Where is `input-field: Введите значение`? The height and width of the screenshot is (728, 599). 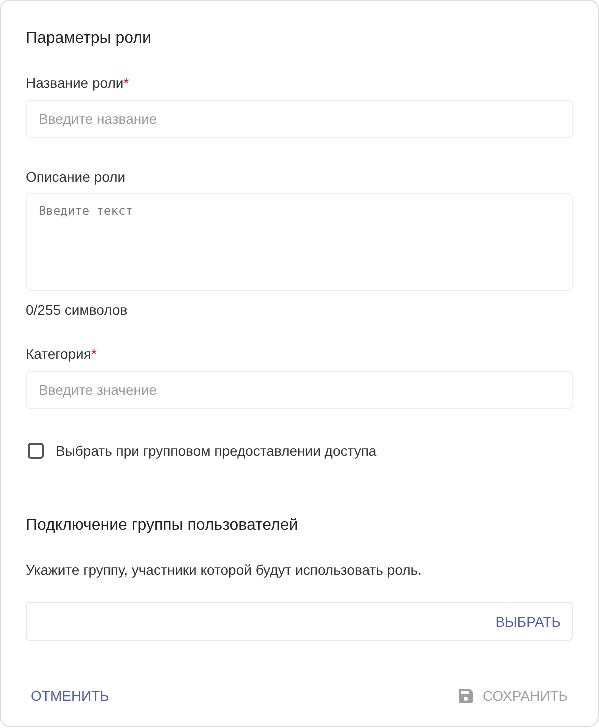
input-field: Введите значение is located at coordinates (299, 390).